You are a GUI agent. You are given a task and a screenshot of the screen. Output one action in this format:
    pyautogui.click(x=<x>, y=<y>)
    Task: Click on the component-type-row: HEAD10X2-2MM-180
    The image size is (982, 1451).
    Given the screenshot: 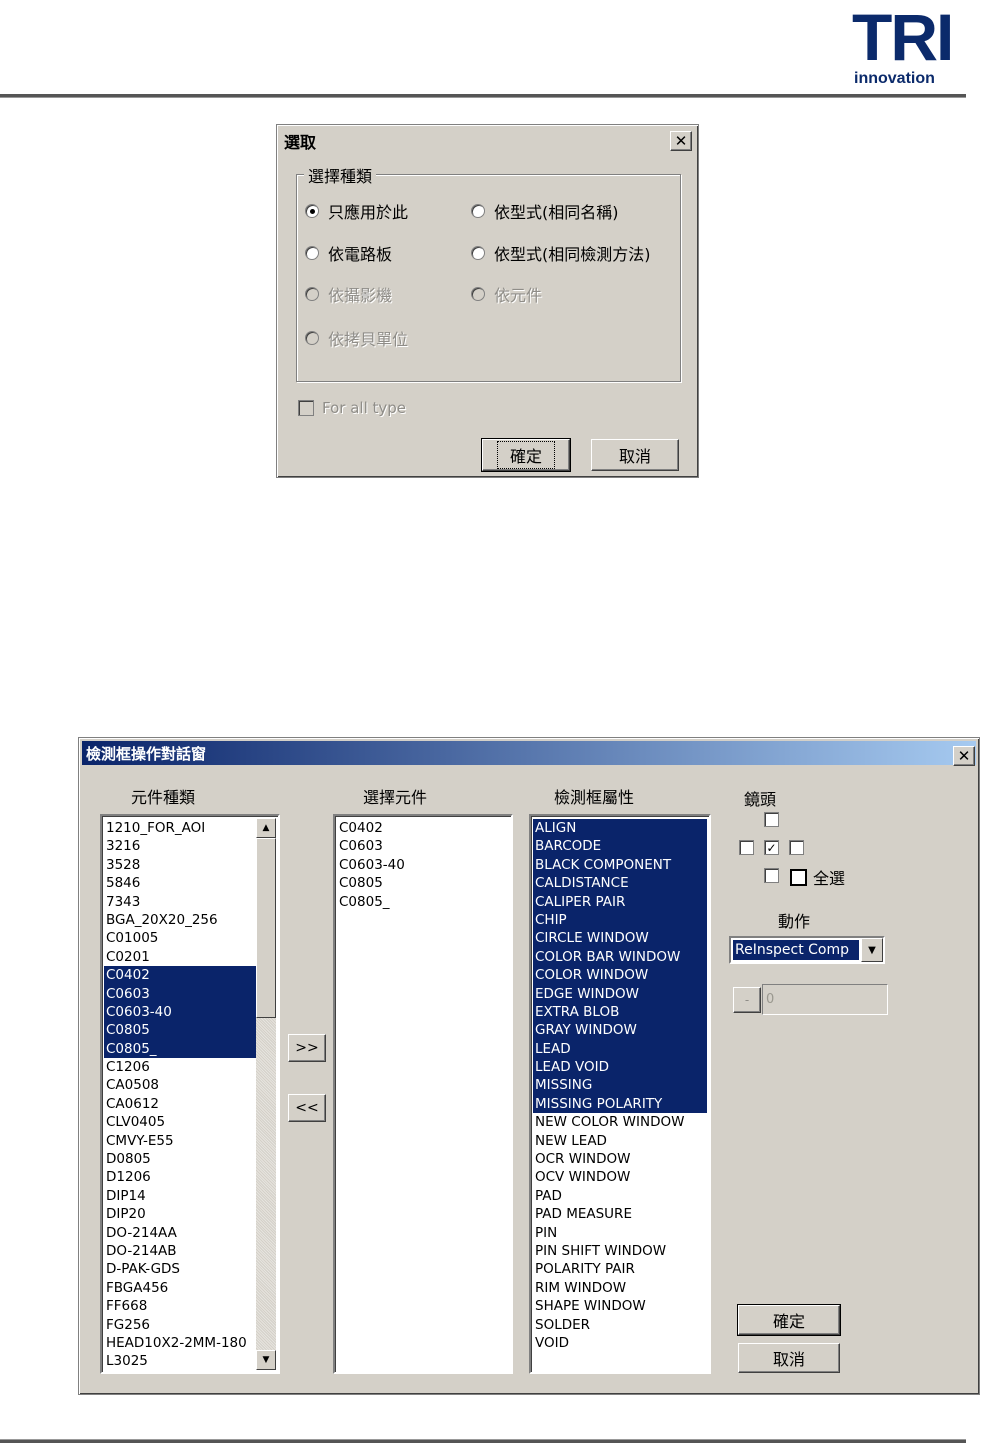 What is the action you would take?
    pyautogui.click(x=180, y=1343)
    